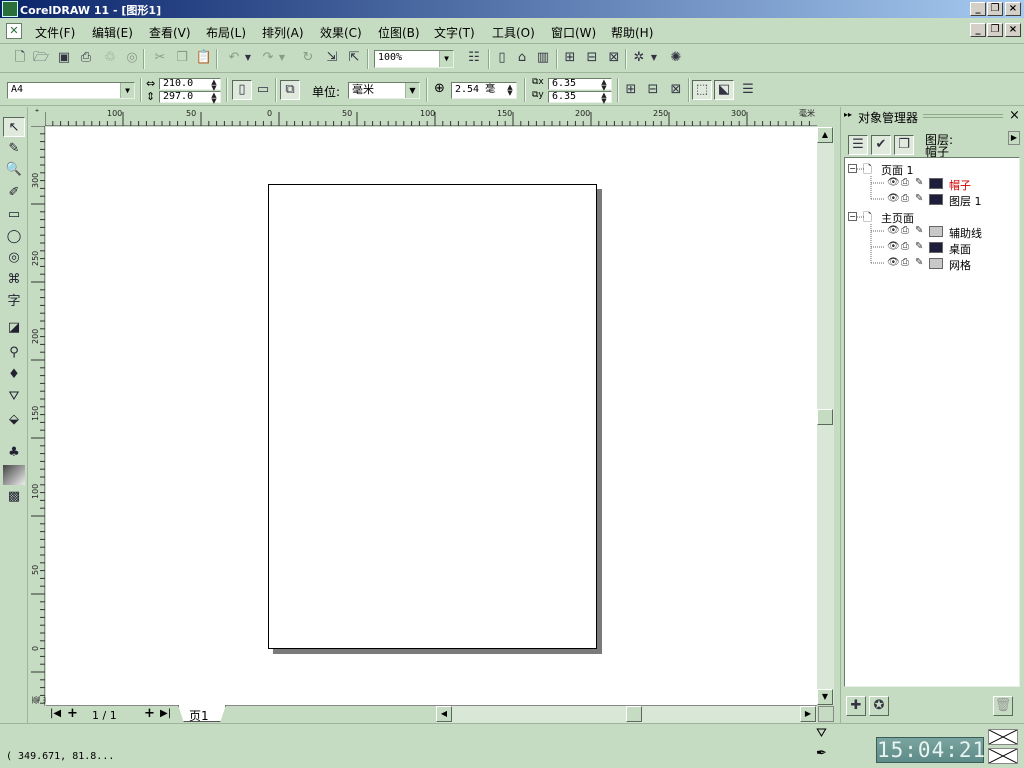 This screenshot has width=1024, height=768. Describe the element at coordinates (226, 32) in the screenshot. I see `menu-layout: 布局(L)` at that location.